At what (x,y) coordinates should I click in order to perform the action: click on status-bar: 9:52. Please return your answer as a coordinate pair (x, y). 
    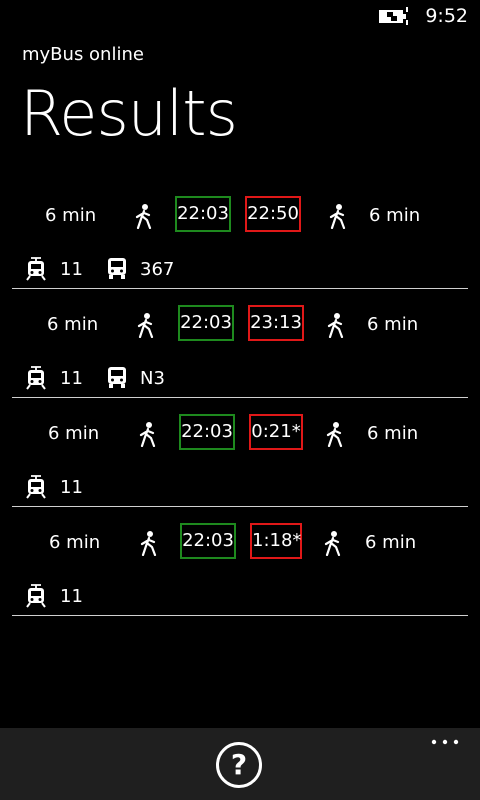
    Looking at the image, I should click on (240, 16).